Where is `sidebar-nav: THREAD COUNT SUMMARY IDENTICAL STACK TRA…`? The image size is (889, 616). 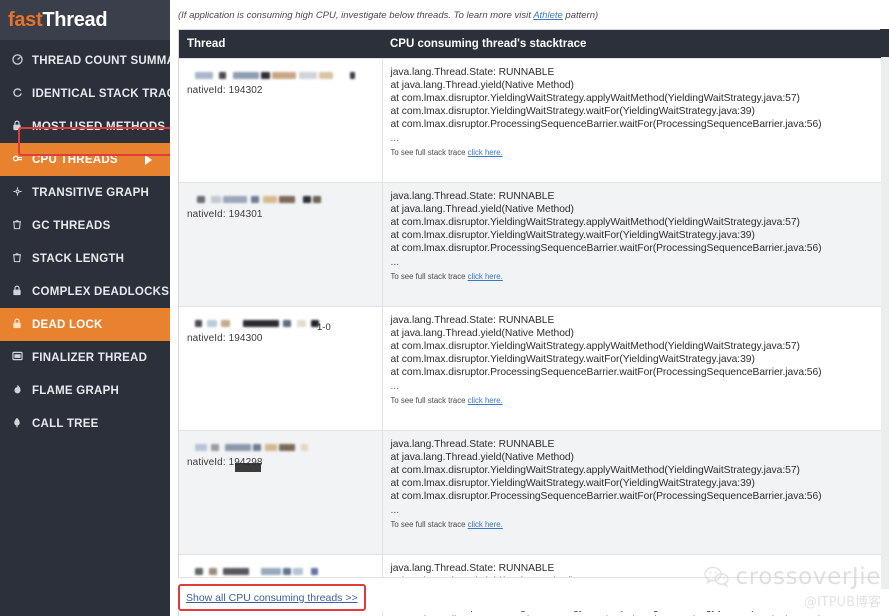 sidebar-nav: THREAD COUNT SUMMARY IDENTICAL STACK TRA… is located at coordinates (85, 240).